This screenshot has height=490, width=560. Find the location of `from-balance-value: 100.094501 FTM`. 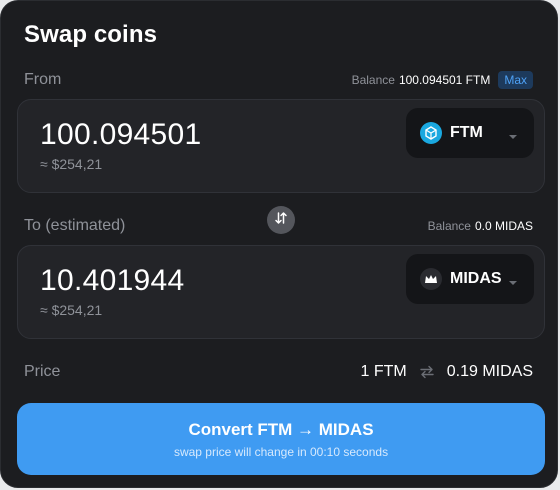

from-balance-value: 100.094501 FTM is located at coordinates (444, 80).